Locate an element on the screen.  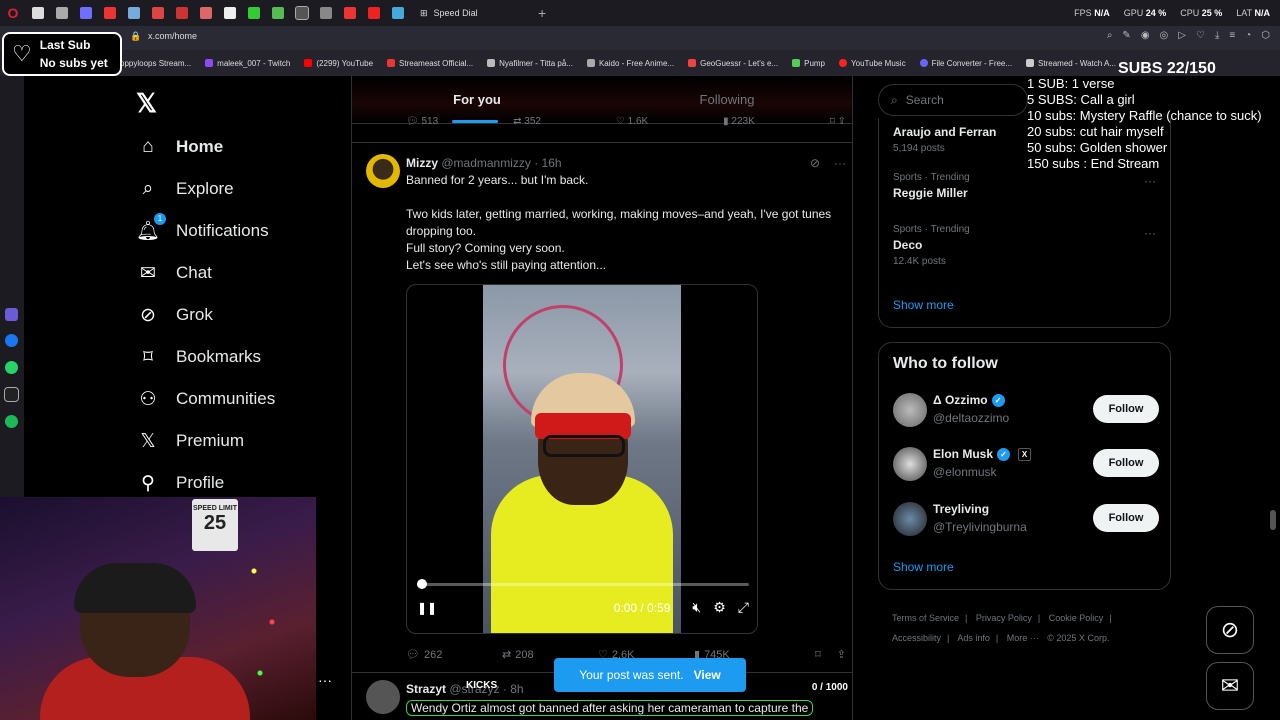
progress-knob is located at coordinates (422, 584).